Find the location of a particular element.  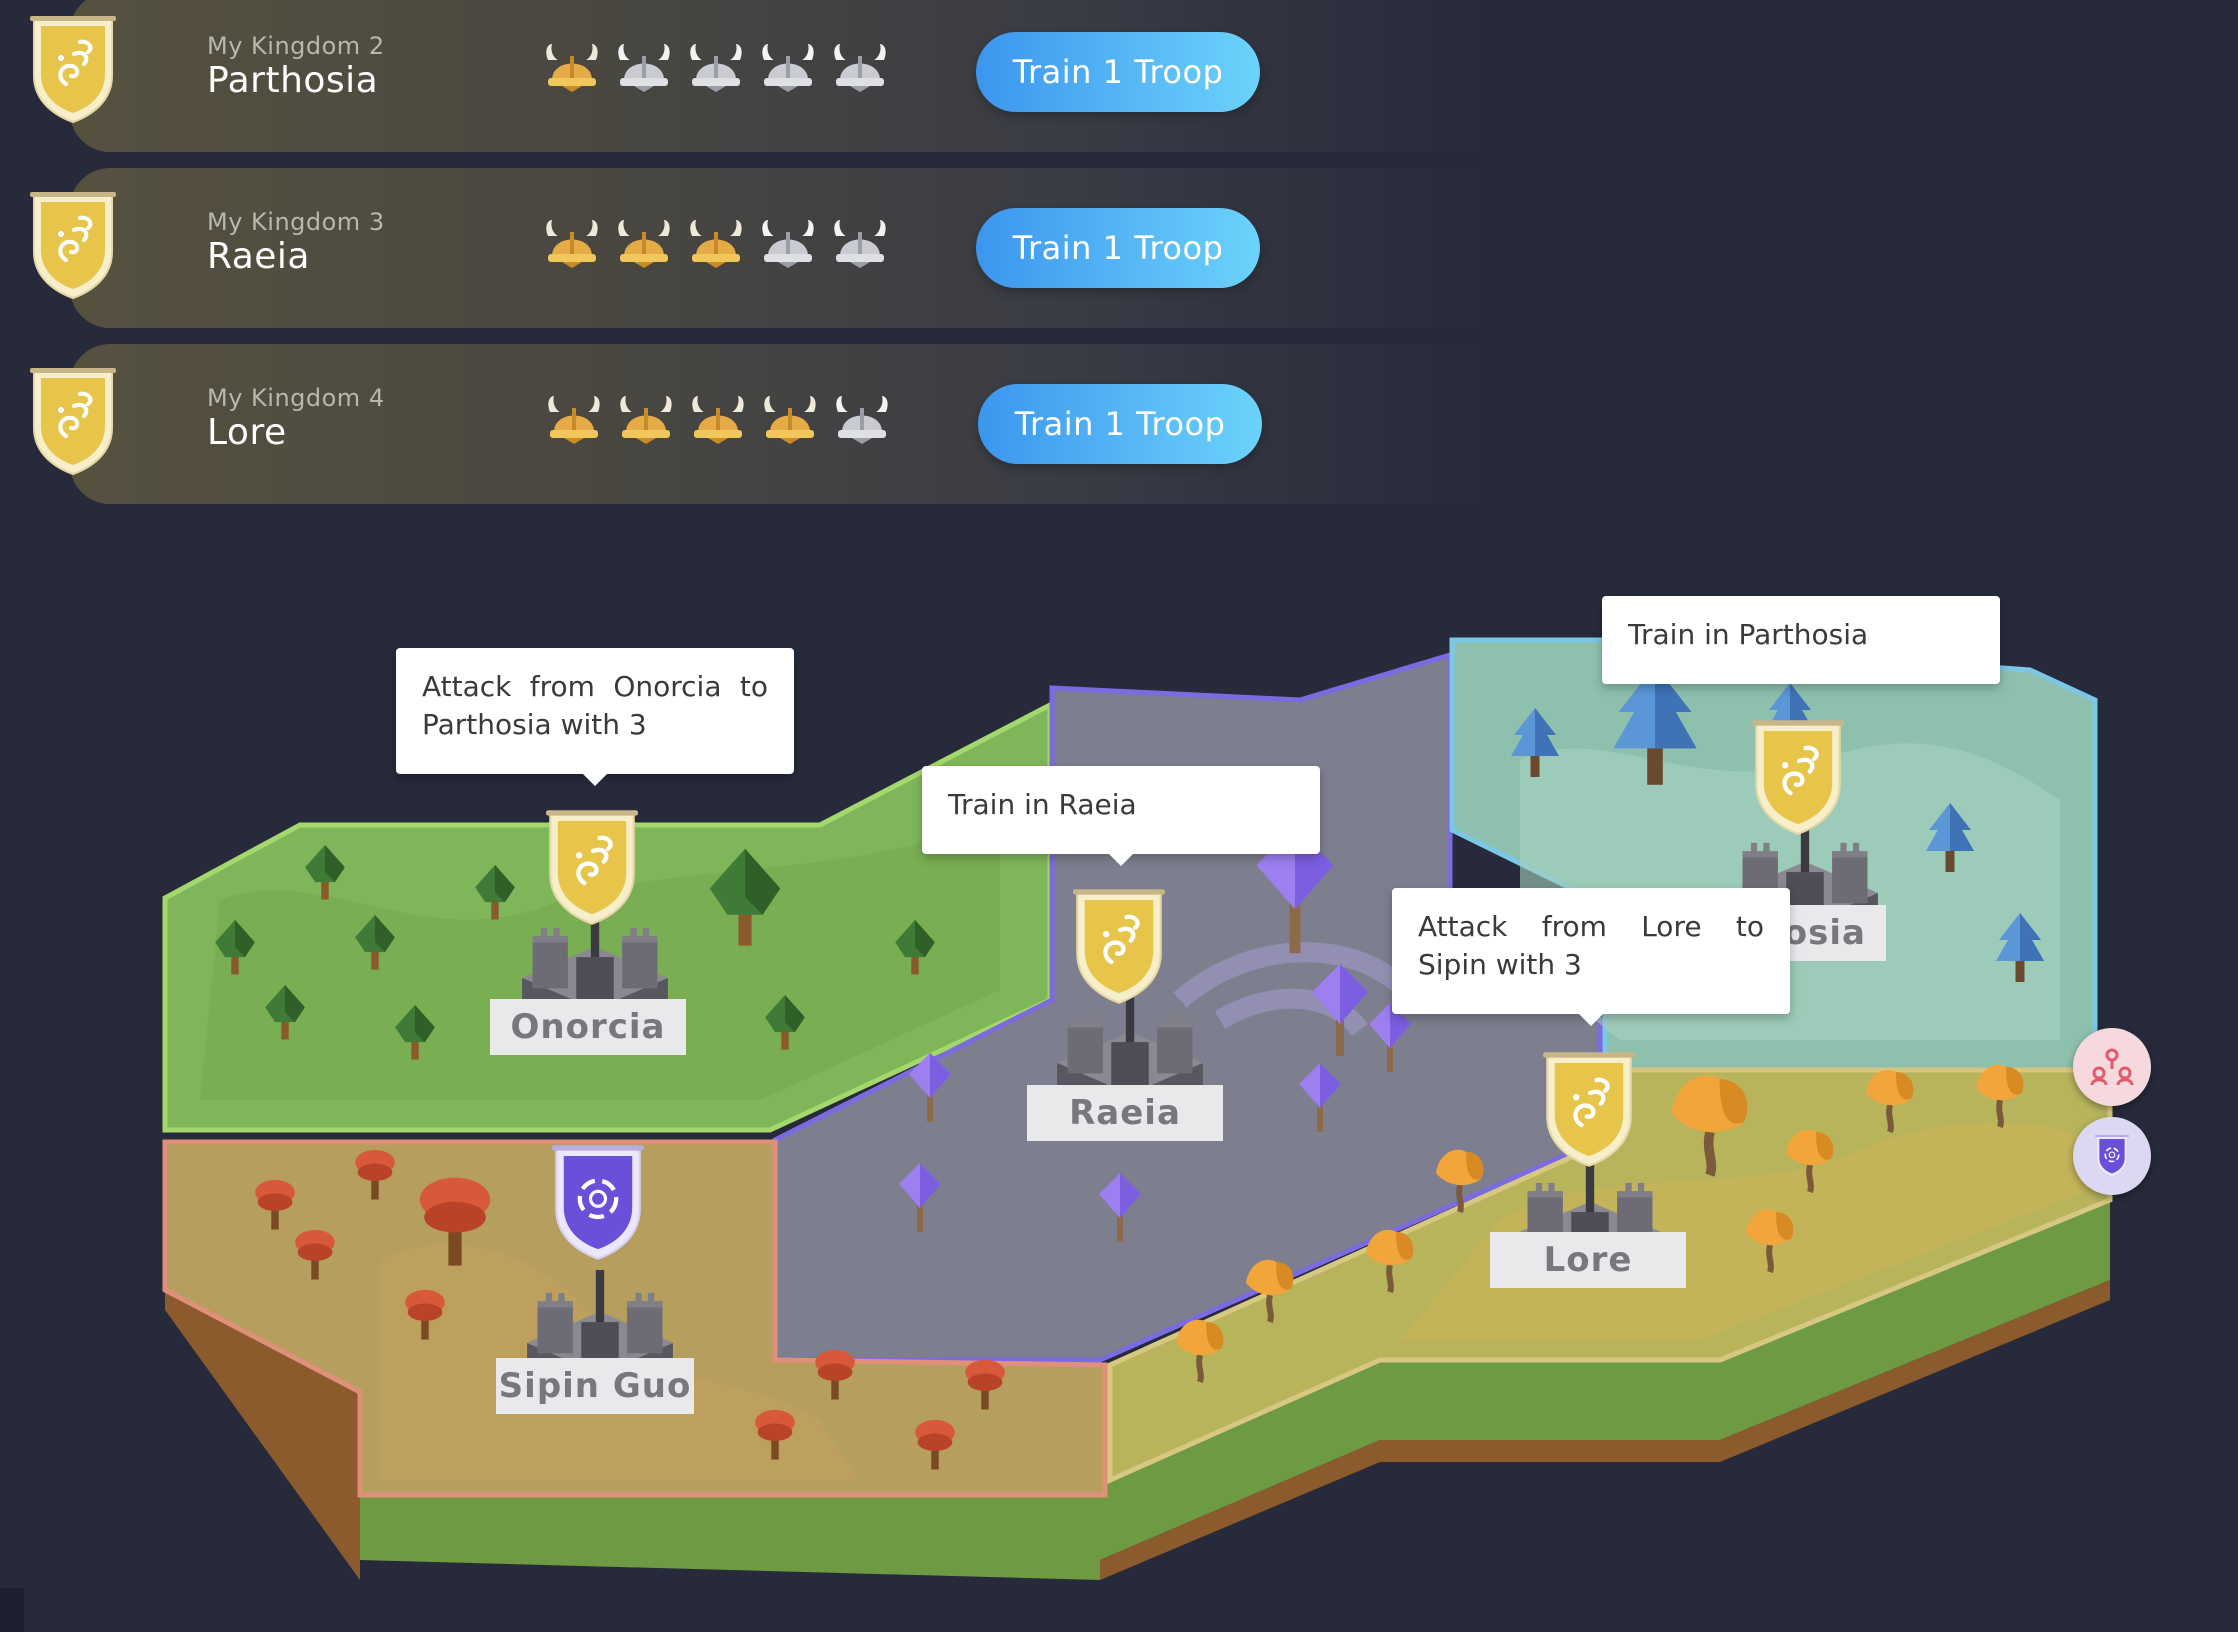

tooltip-text: Attack from Lore to Sipin with 3 is located at coordinates (1591, 945).